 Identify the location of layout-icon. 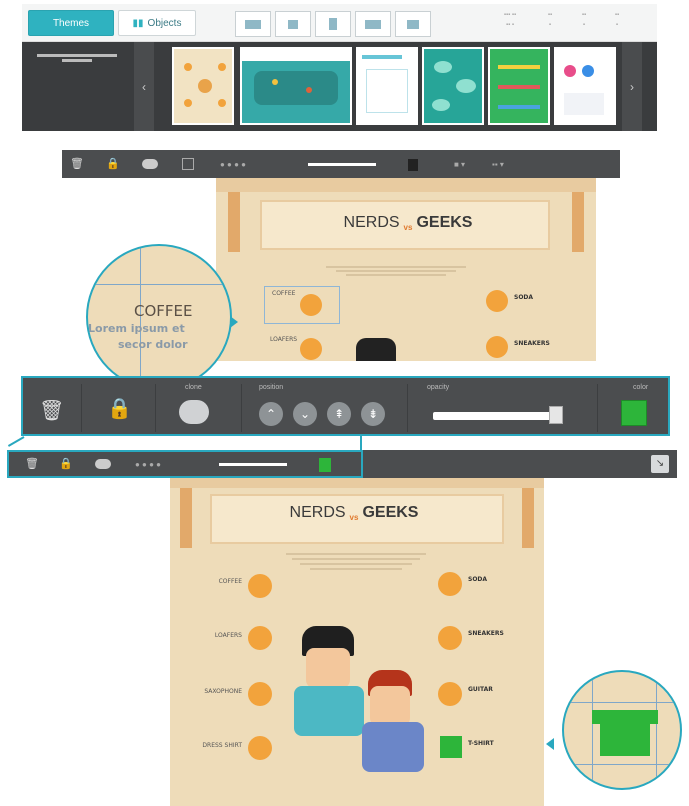
(293, 24).